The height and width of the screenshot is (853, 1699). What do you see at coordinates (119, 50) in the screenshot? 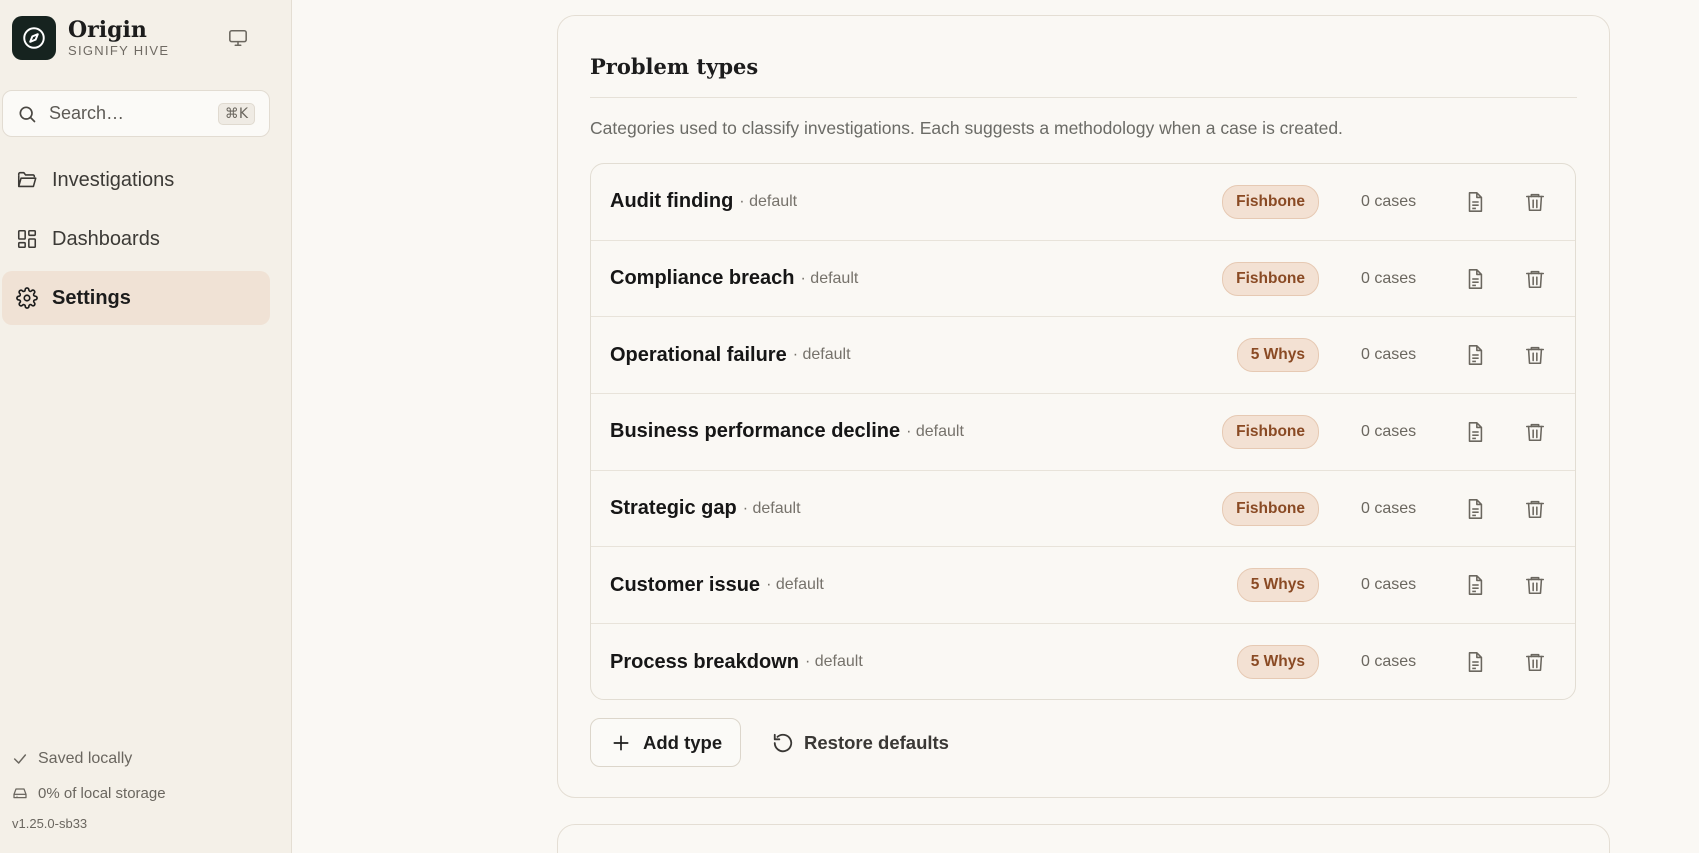
I see `brand-subtitle: SIGNIFY HIVE` at bounding box center [119, 50].